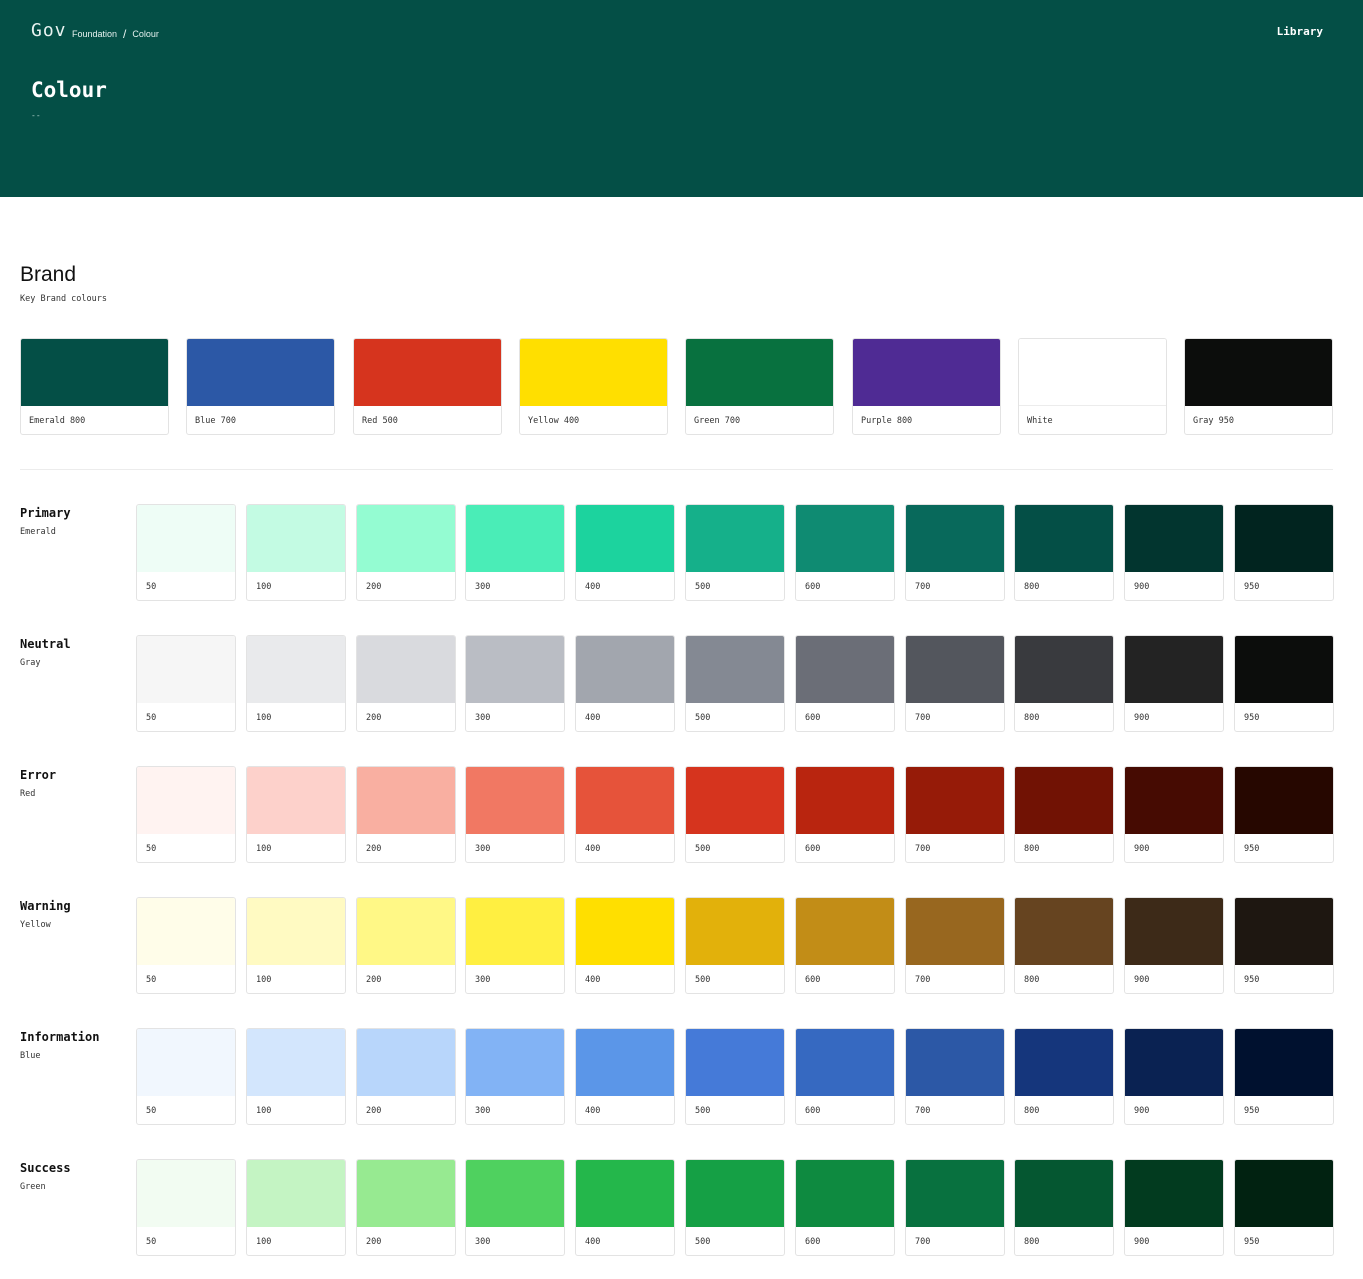 Image resolution: width=1363 pixels, height=1279 pixels. I want to click on scale-swatch-yellow-900: 900, so click(1174, 945).